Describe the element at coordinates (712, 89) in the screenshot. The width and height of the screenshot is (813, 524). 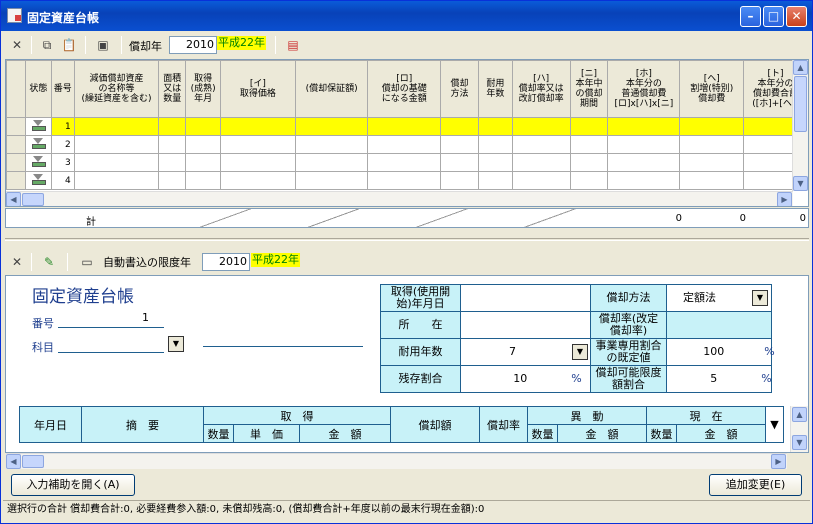
I see `col-header-13: [ヘ] 割増(特別) 償却費` at that location.